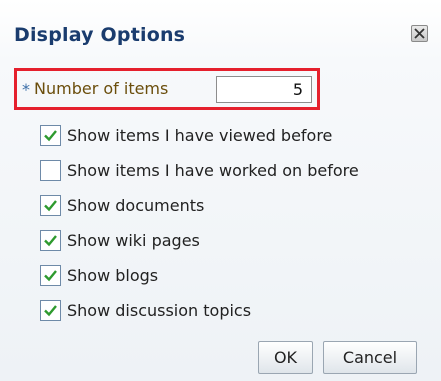 Image resolution: width=441 pixels, height=381 pixels. I want to click on option-worked-on-before: Show items I have worked on before, so click(199, 170).